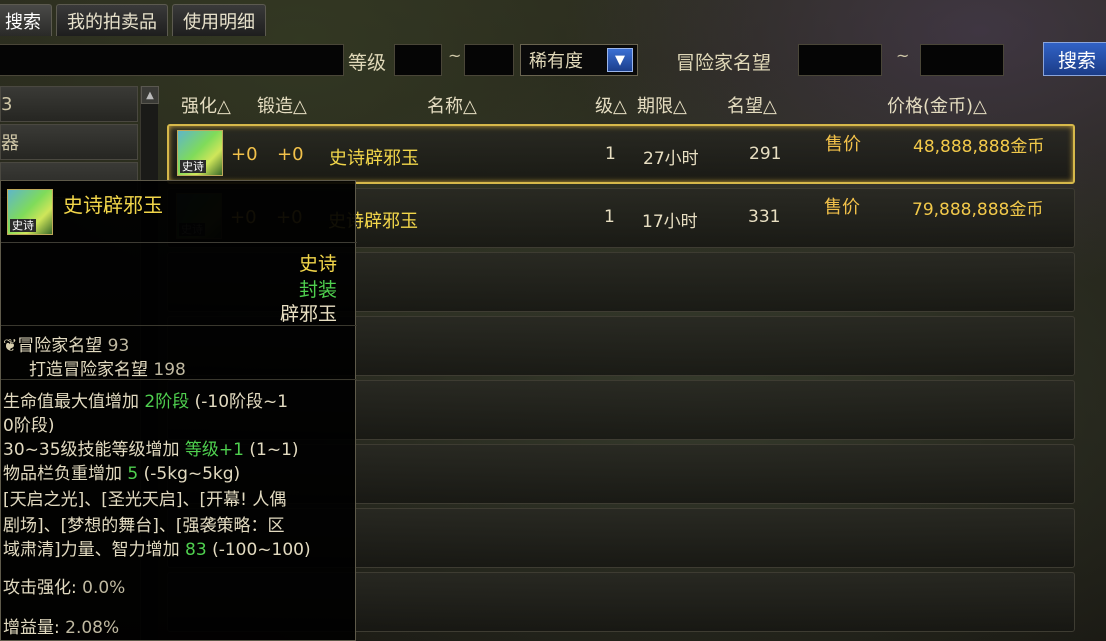 This screenshot has width=1106, height=641. What do you see at coordinates (1074, 59) in the screenshot?
I see `search-button: 搜索` at bounding box center [1074, 59].